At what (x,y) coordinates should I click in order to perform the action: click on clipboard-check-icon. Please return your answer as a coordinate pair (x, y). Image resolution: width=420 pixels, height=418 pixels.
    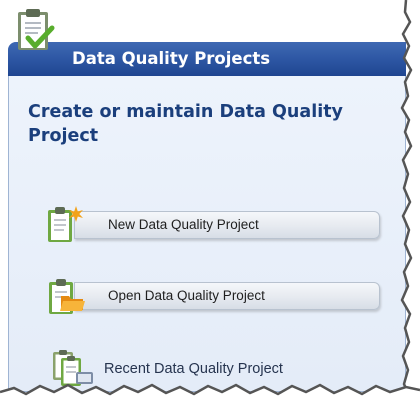
    Looking at the image, I should click on (36, 29).